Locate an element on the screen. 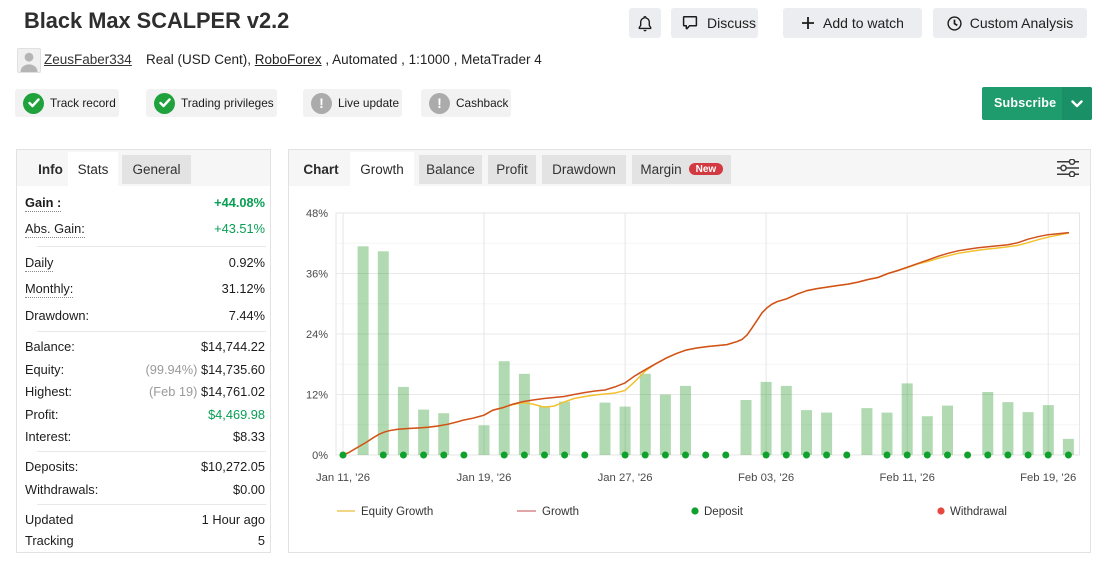  svg-text: 12% is located at coordinates (317, 396).